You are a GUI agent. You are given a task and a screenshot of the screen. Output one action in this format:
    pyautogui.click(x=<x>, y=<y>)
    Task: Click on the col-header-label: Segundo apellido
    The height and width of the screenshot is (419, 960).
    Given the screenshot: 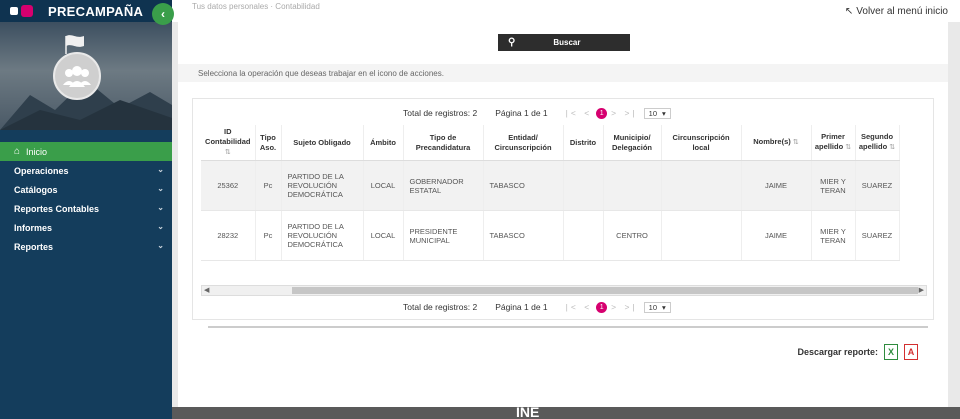 What is the action you would take?
    pyautogui.click(x=876, y=141)
    